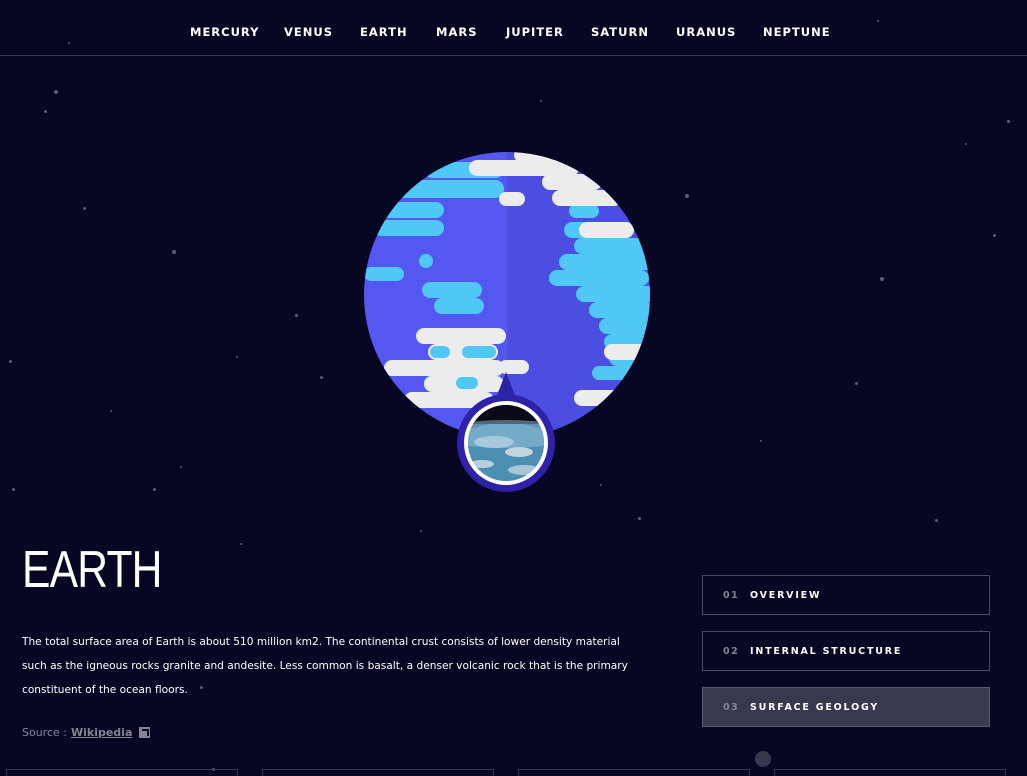  What do you see at coordinates (145, 732) in the screenshot?
I see `external-link-icon` at bounding box center [145, 732].